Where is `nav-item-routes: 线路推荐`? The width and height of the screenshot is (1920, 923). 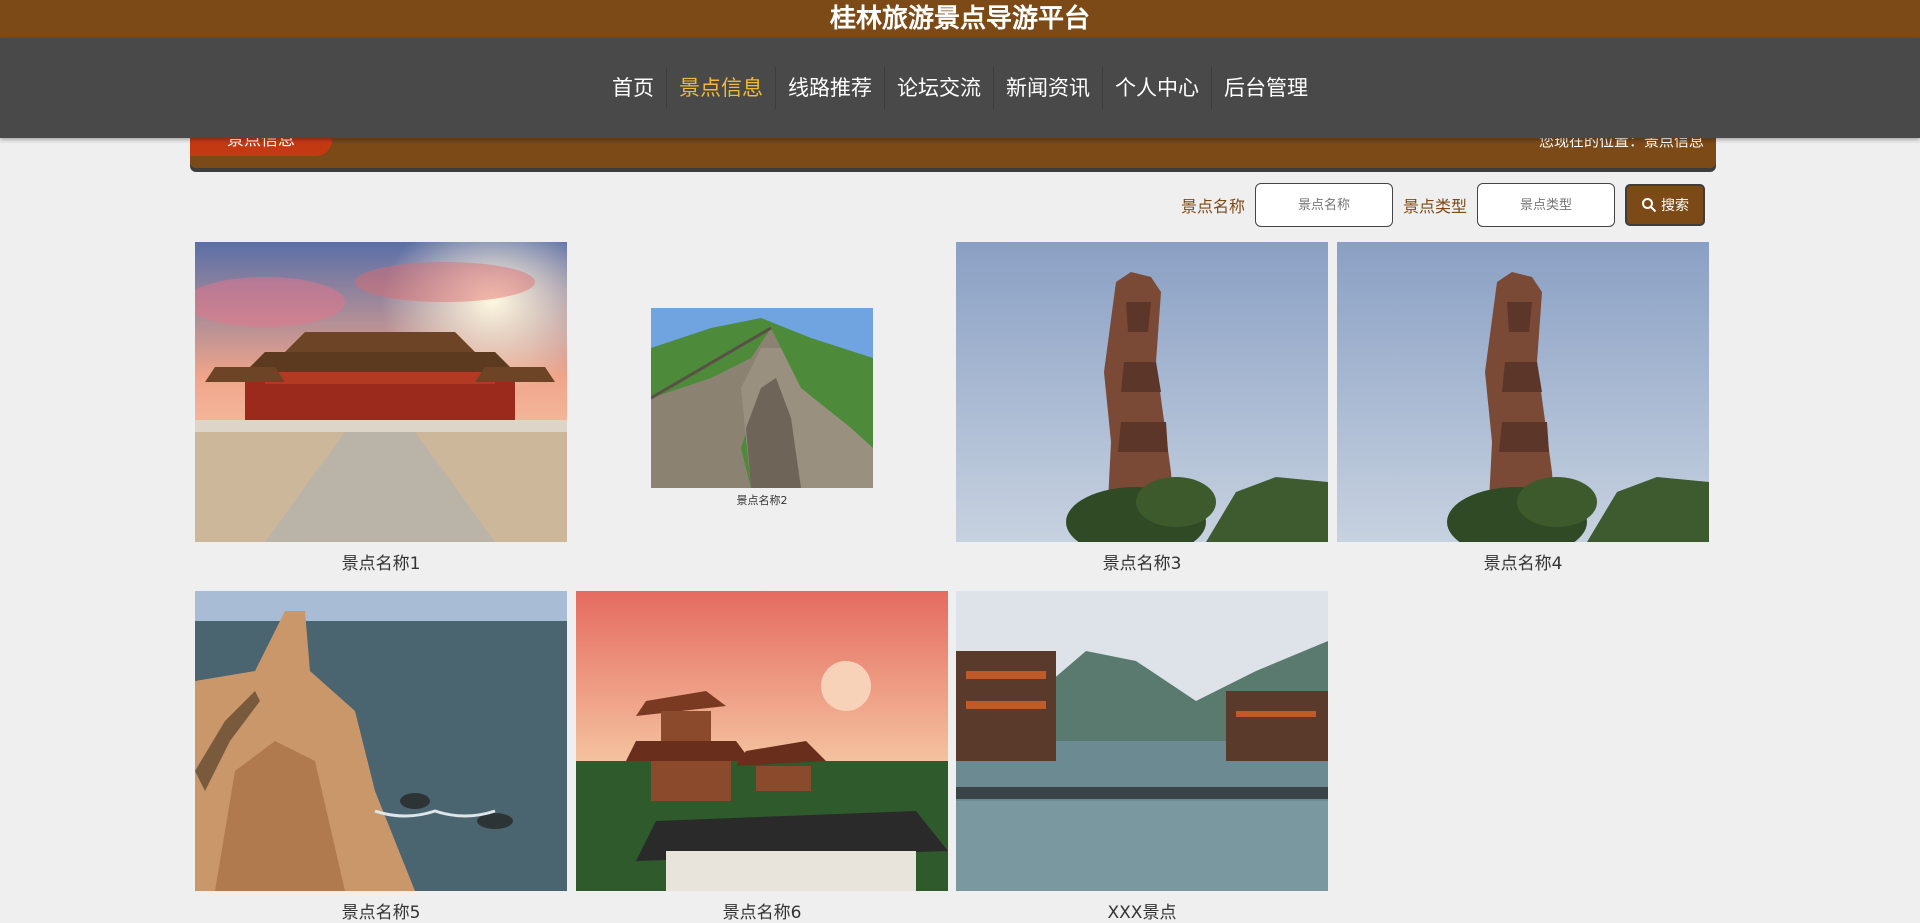 nav-item-routes: 线路推荐 is located at coordinates (829, 88).